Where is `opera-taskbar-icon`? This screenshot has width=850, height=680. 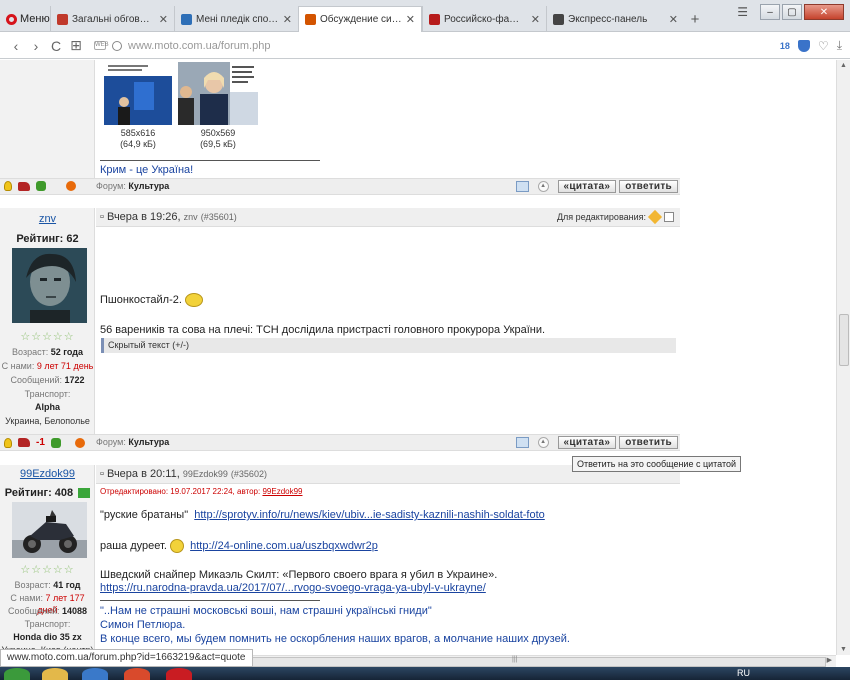 opera-taskbar-icon is located at coordinates (179, 674).